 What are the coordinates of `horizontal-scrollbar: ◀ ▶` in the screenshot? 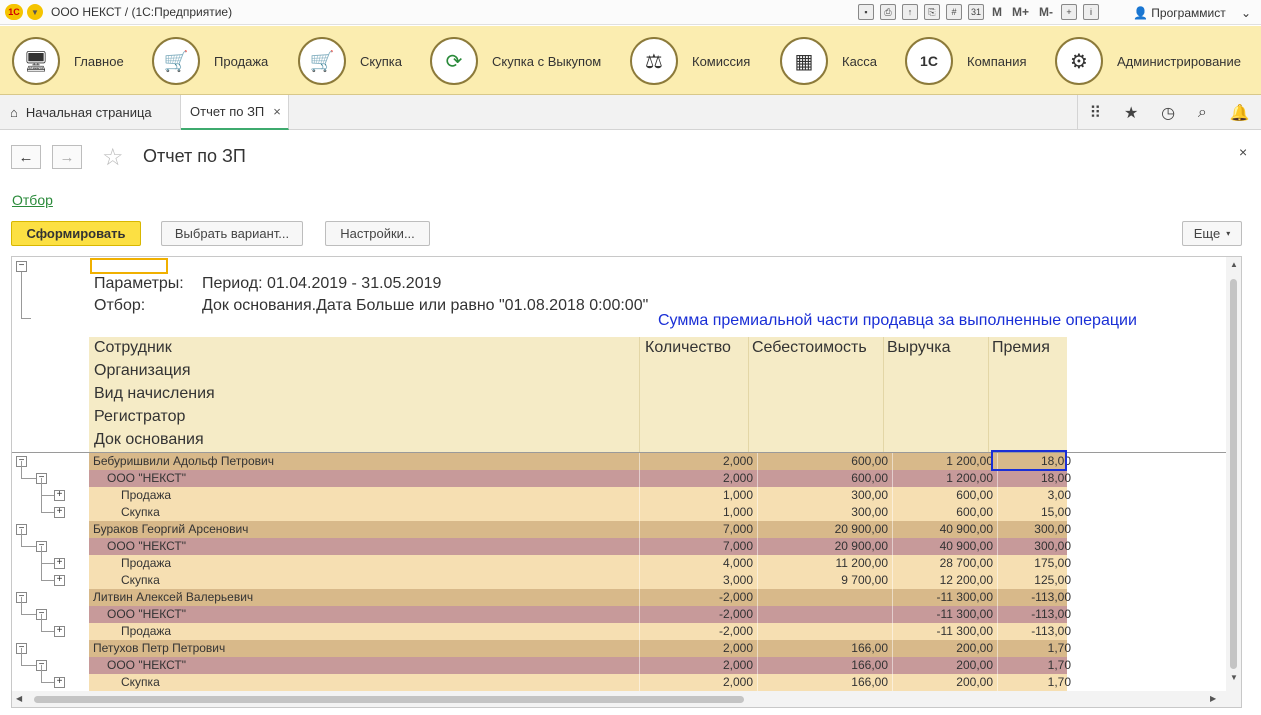 It's located at (619, 699).